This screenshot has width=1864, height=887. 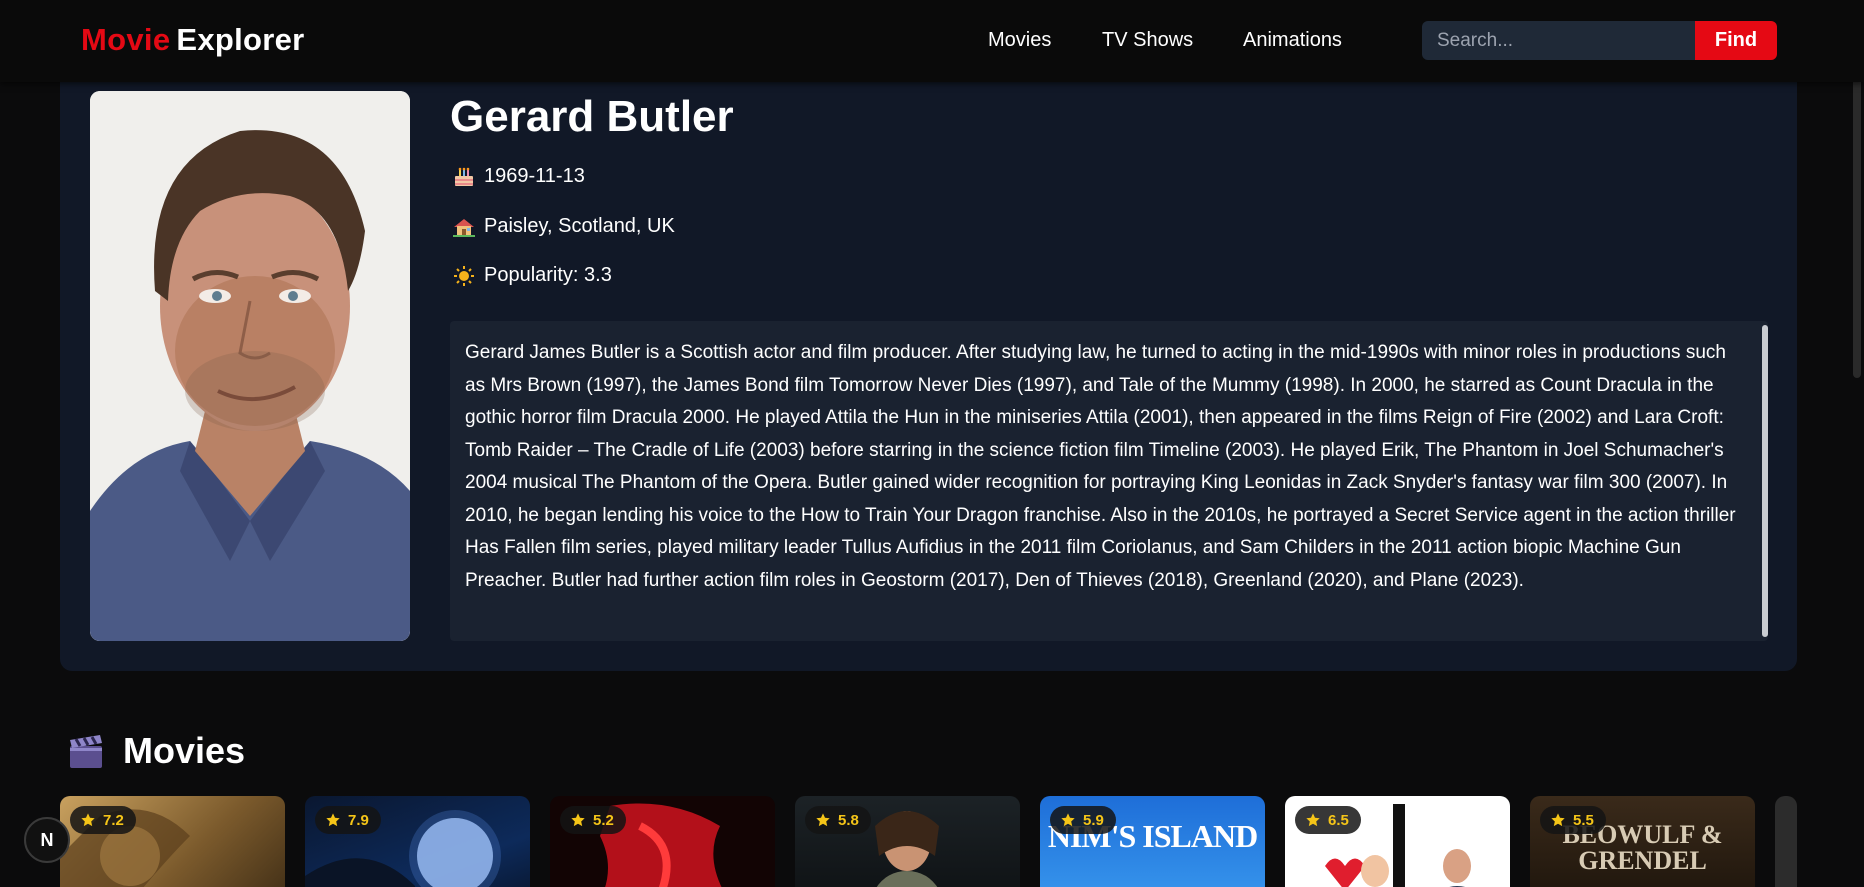 What do you see at coordinates (464, 177) in the screenshot?
I see `birthday-cake-icon` at bounding box center [464, 177].